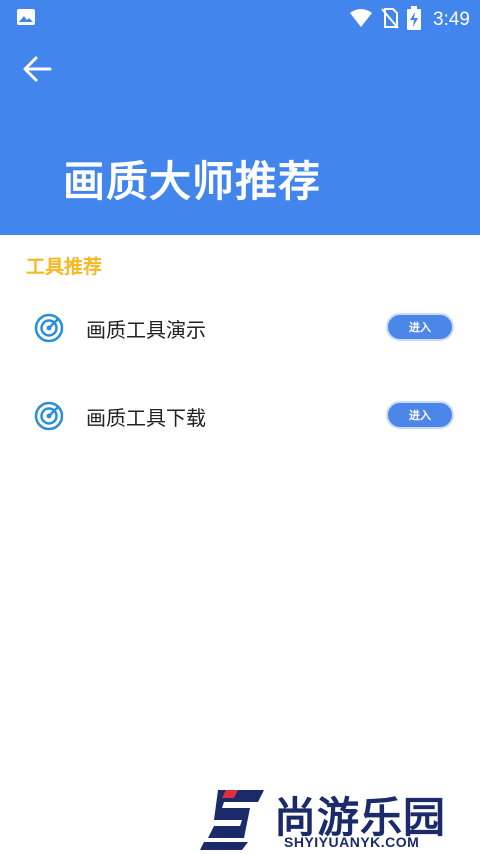 This screenshot has height=854, width=480. I want to click on arrow-left-icon, so click(37, 69).